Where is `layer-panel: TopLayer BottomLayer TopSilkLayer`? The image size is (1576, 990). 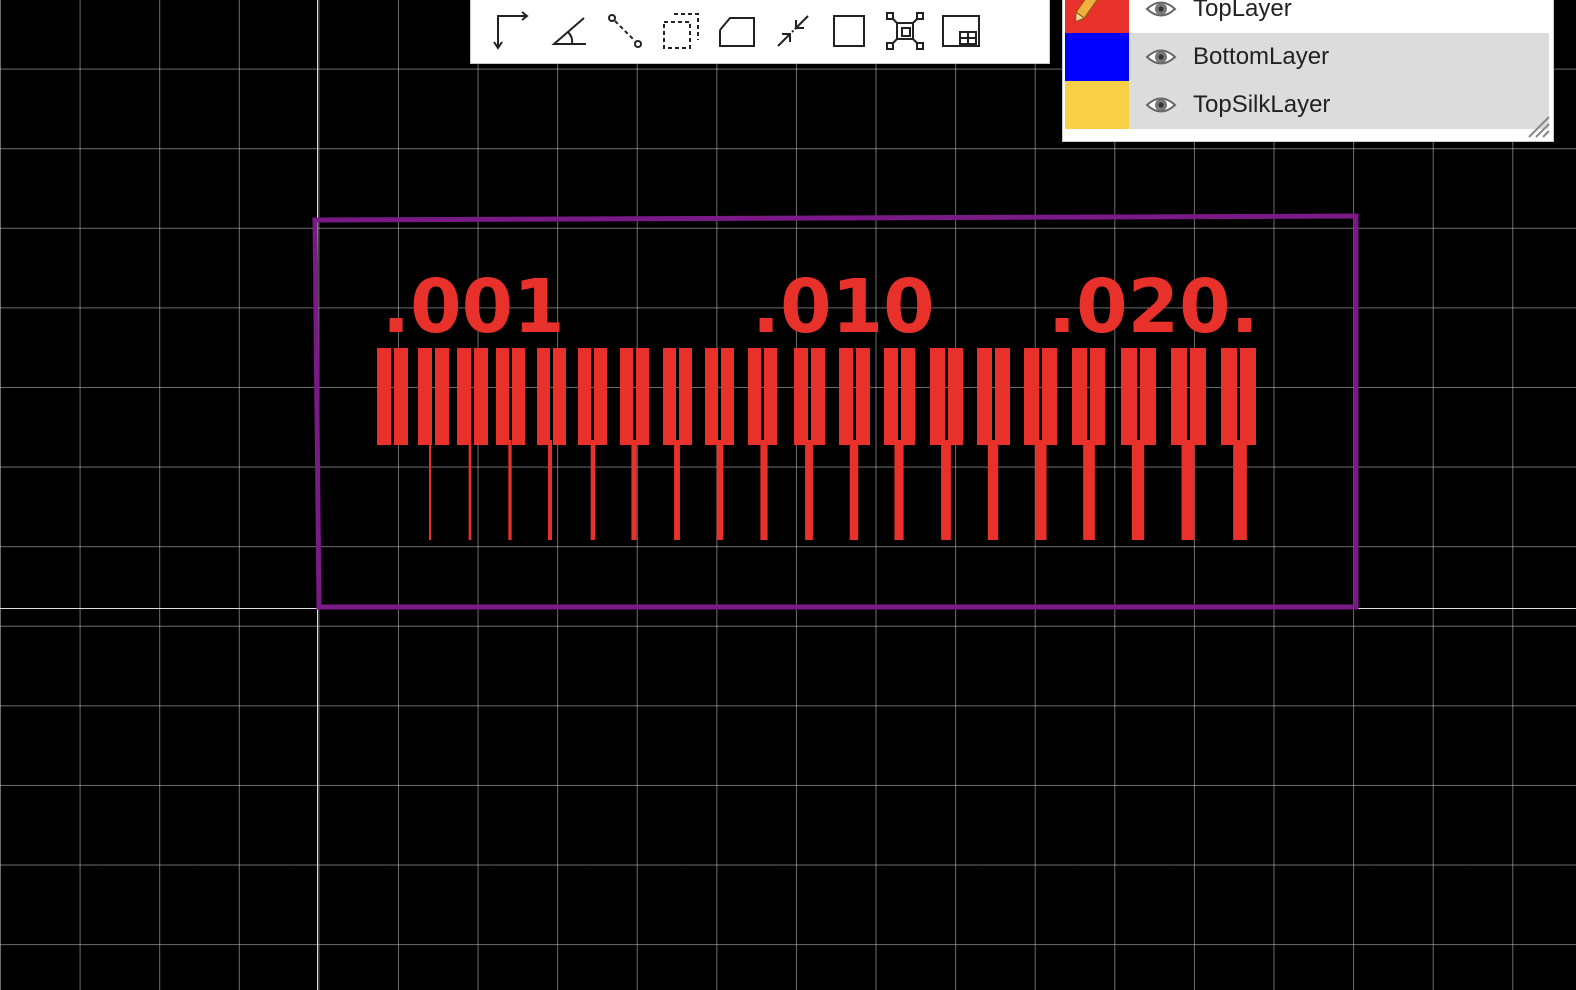
layer-panel: TopLayer BottomLayer TopSilkLayer is located at coordinates (1308, 71).